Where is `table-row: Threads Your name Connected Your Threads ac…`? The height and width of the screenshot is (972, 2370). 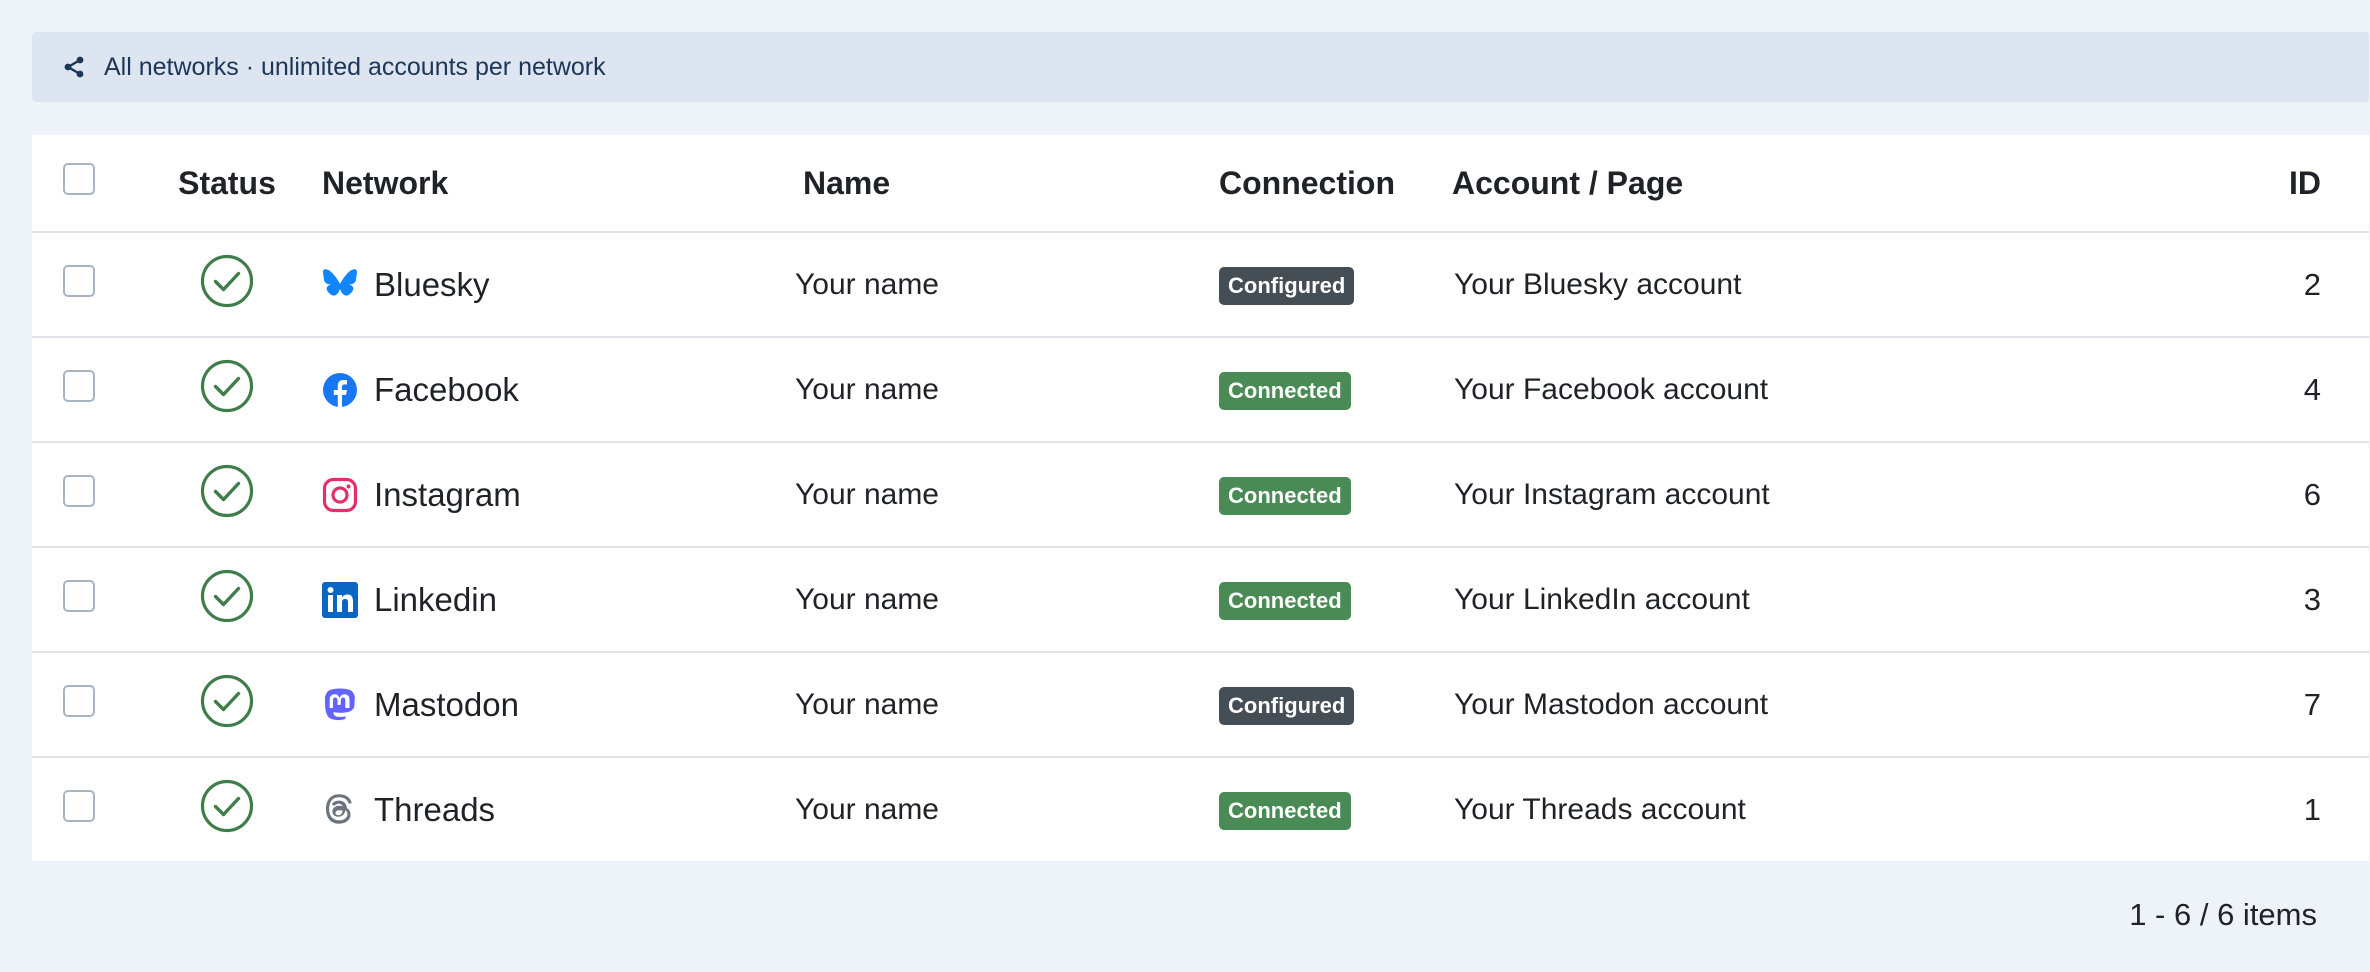
table-row: Threads Your name Connected Your Threads ac… is located at coordinates (1200, 809).